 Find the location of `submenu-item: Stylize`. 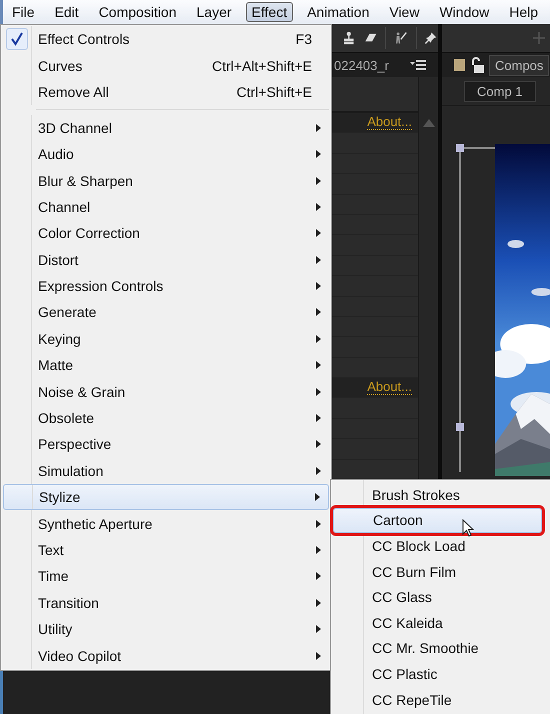

submenu-item: Stylize is located at coordinates (166, 497).